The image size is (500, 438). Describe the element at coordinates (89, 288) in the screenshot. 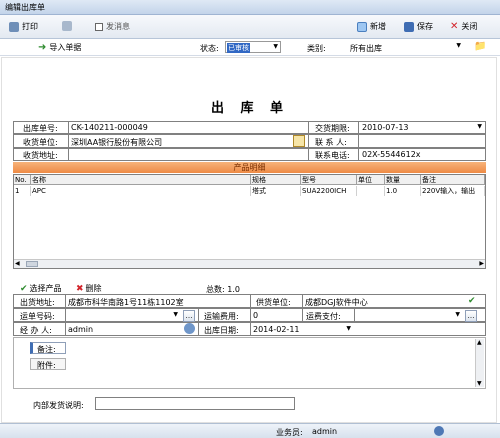

I see `delete-button: ✖ 删除` at that location.